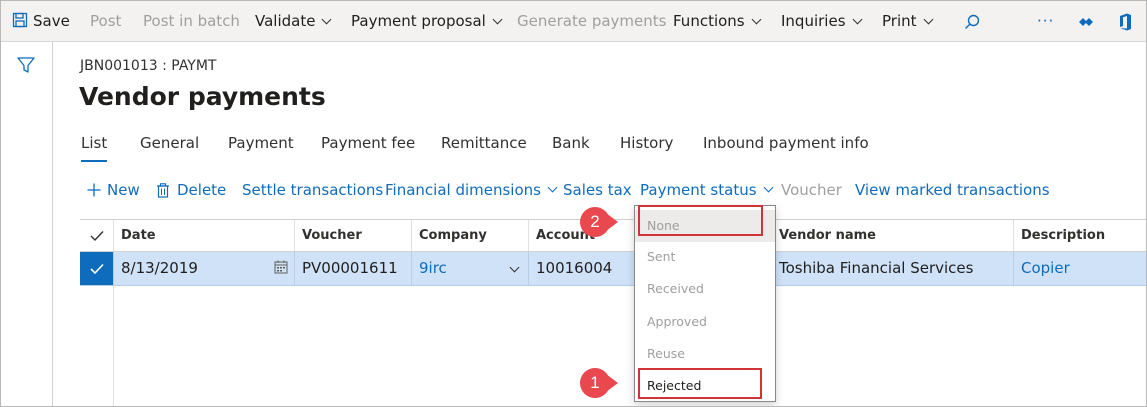 The image size is (1147, 407). What do you see at coordinates (281, 267) in the screenshot?
I see `calendar-icon` at bounding box center [281, 267].